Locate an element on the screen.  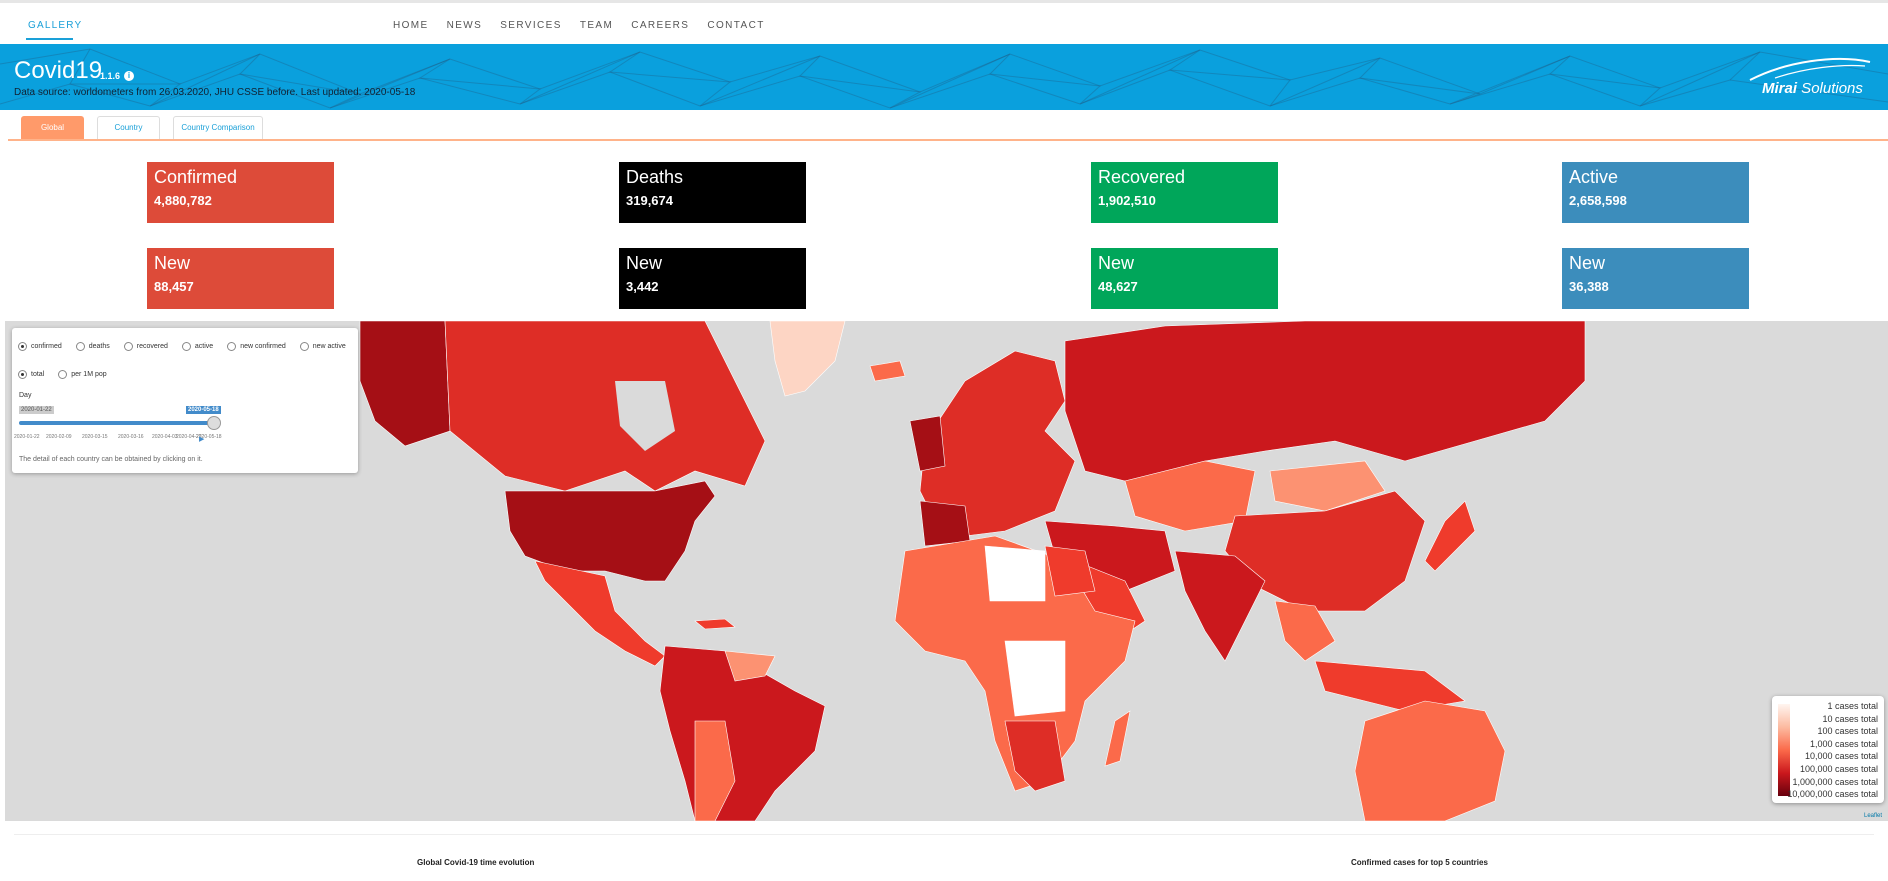
confirmed-box: Confirmed 4,880,782 is located at coordinates (240, 192).